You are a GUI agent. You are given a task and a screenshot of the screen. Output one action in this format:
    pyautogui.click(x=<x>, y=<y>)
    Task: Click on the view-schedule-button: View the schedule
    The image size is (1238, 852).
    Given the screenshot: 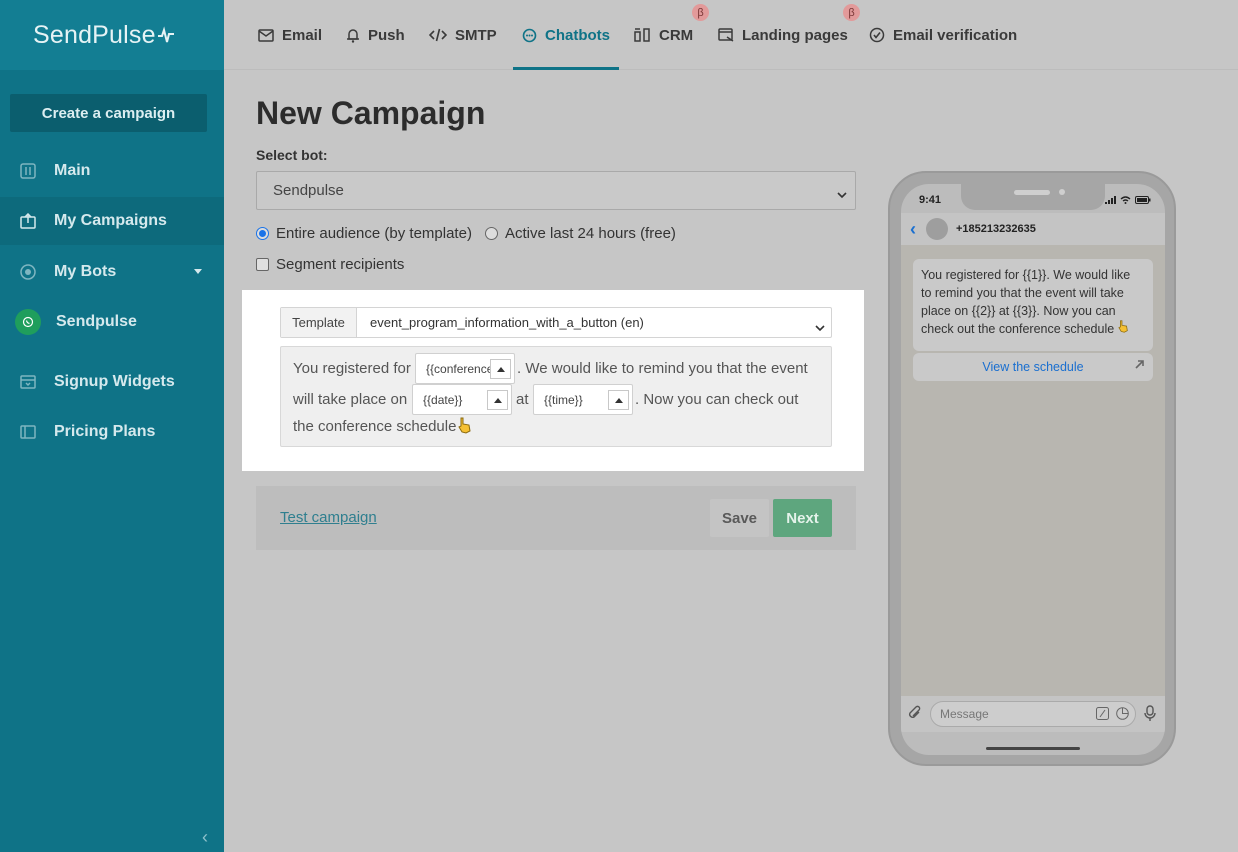 What is the action you would take?
    pyautogui.click(x=1033, y=367)
    